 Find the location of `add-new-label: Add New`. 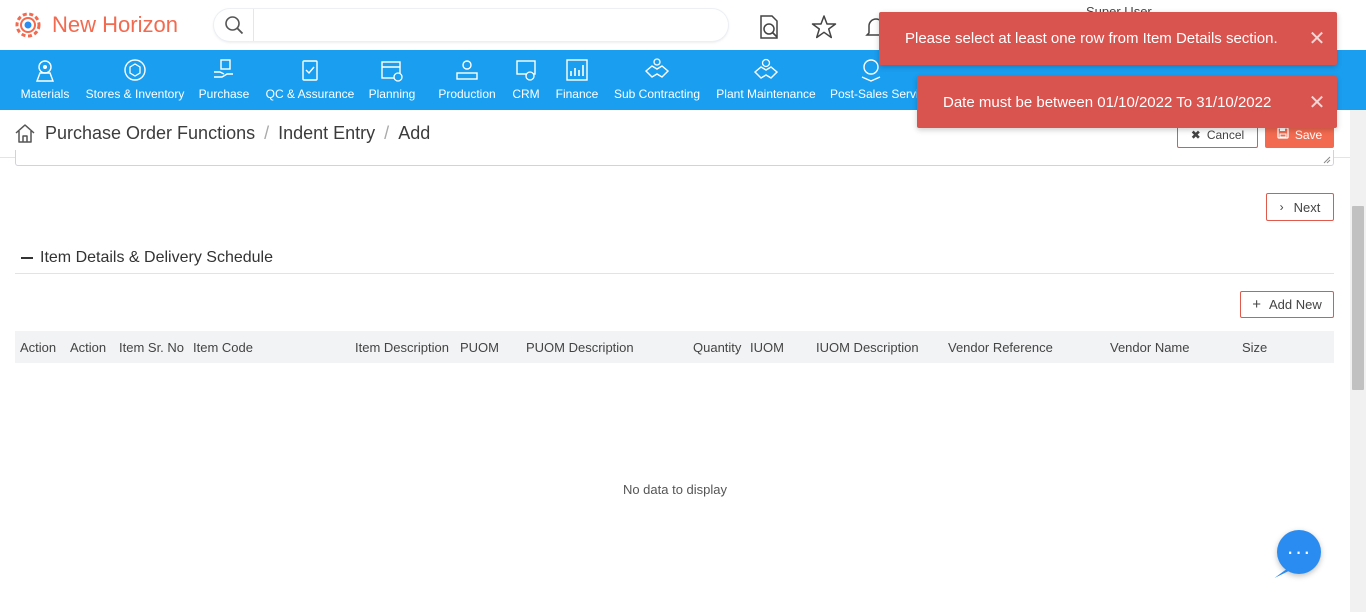

add-new-label: Add New is located at coordinates (1295, 304).